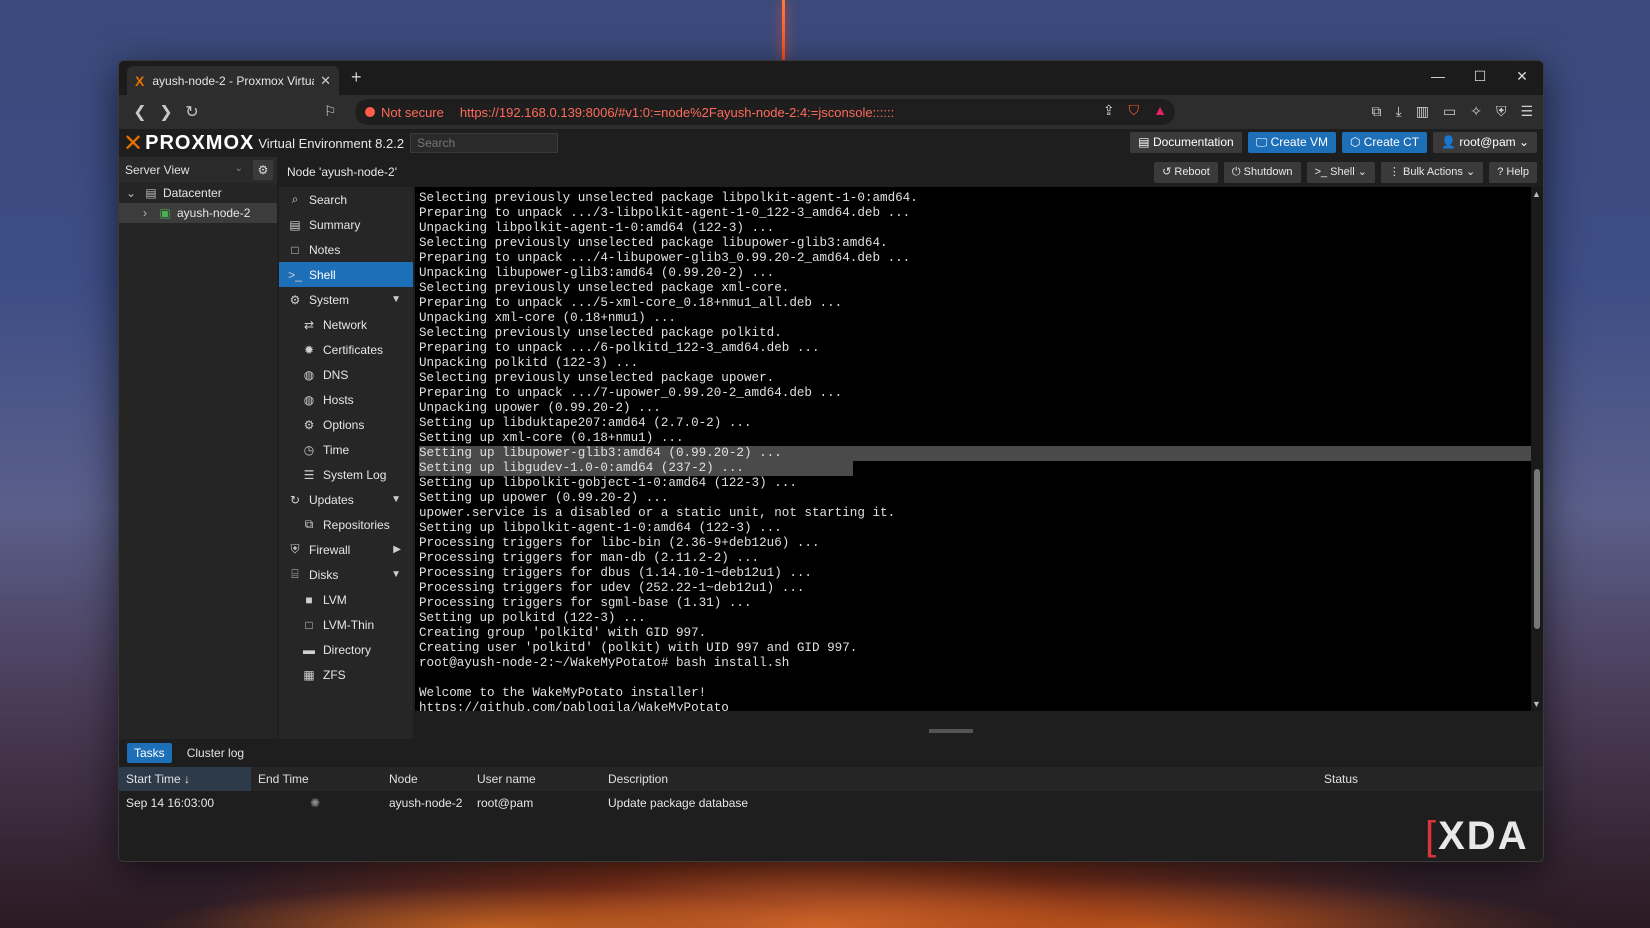 Image resolution: width=1650 pixels, height=928 pixels. Describe the element at coordinates (198, 193) in the screenshot. I see `tree-item-datacenter: ⌄ ▤ Datacenter` at that location.